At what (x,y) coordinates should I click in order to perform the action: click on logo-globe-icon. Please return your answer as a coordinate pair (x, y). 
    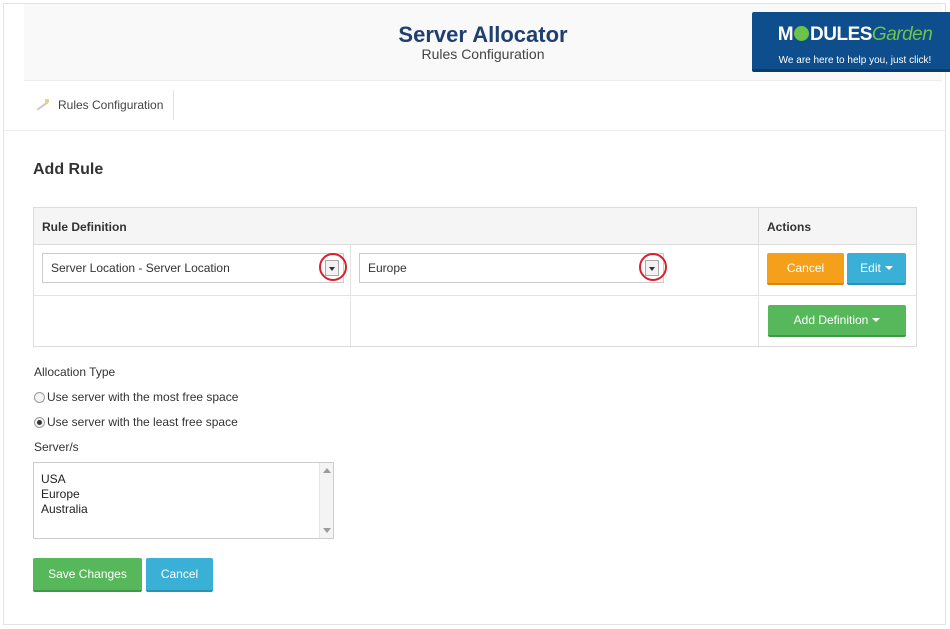
    Looking at the image, I should click on (802, 33).